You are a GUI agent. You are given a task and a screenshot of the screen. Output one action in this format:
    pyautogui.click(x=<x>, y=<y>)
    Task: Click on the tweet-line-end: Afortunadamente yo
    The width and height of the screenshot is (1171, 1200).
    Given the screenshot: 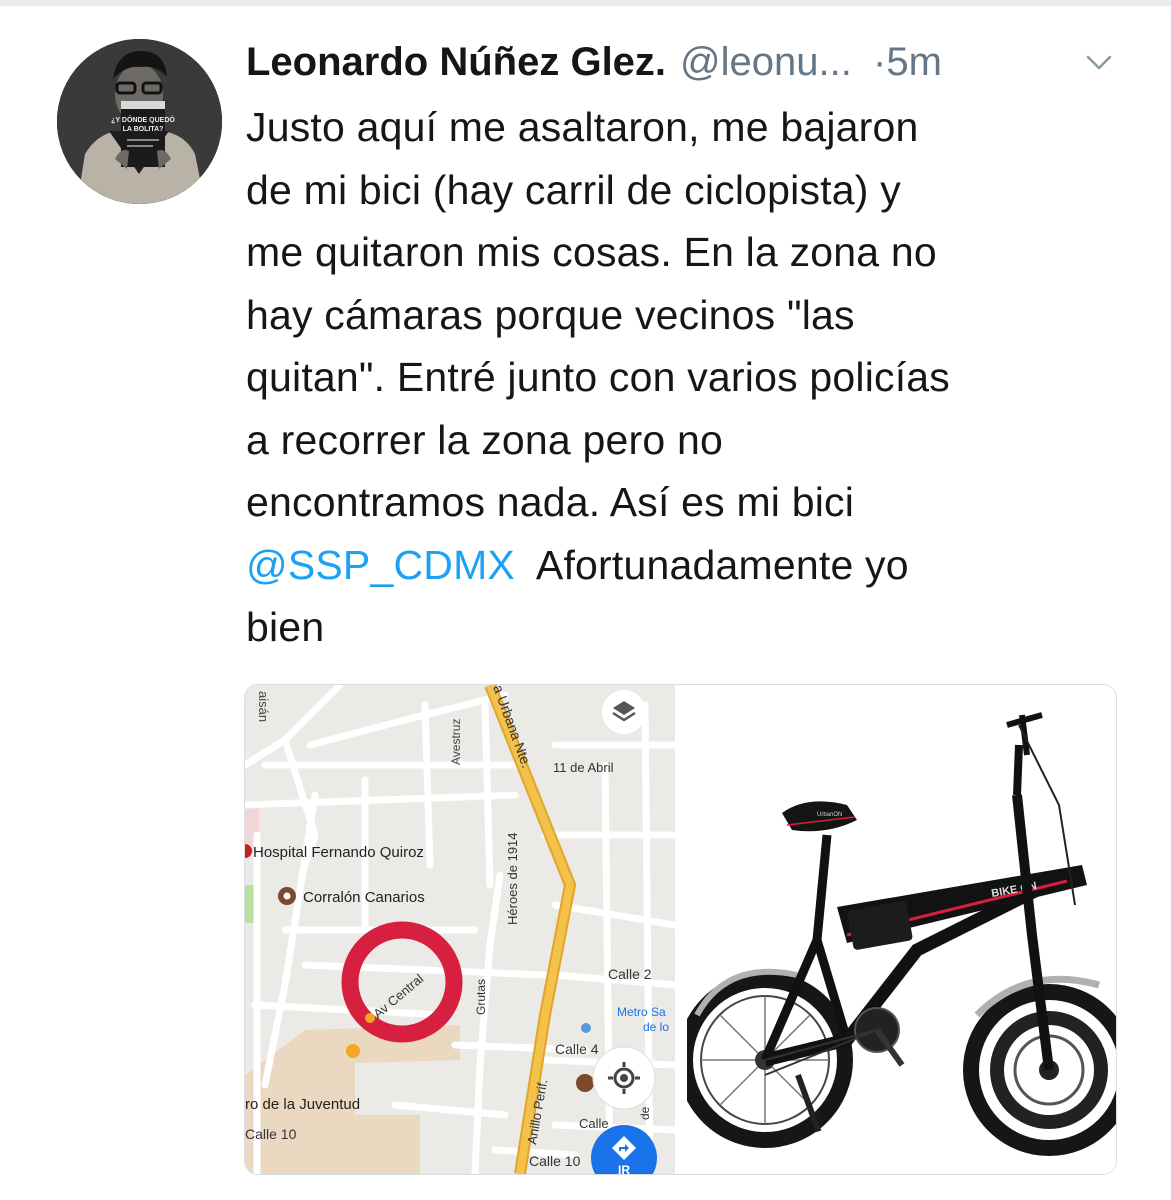 What is the action you would take?
    pyautogui.click(x=711, y=564)
    